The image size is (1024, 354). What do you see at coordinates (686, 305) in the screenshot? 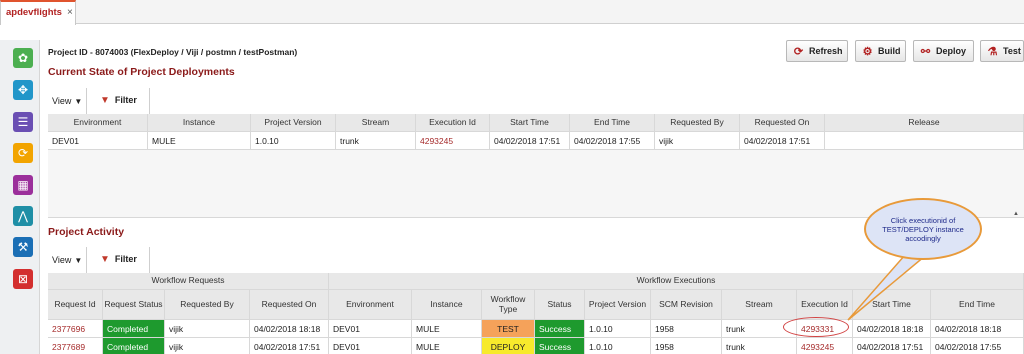
I see `column-header: SCM Revision` at bounding box center [686, 305].